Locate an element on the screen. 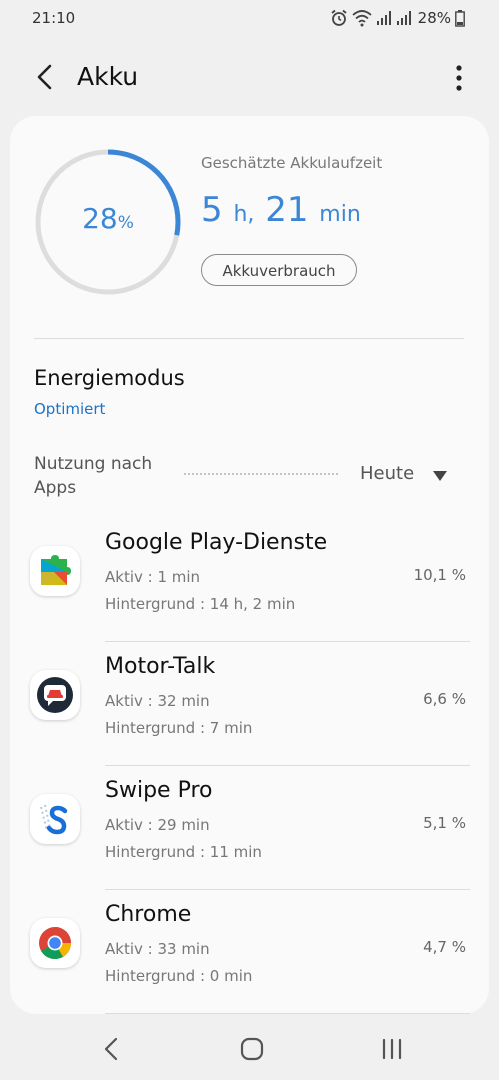 This screenshot has height=1080, width=499. alarm-icon is located at coordinates (339, 17).